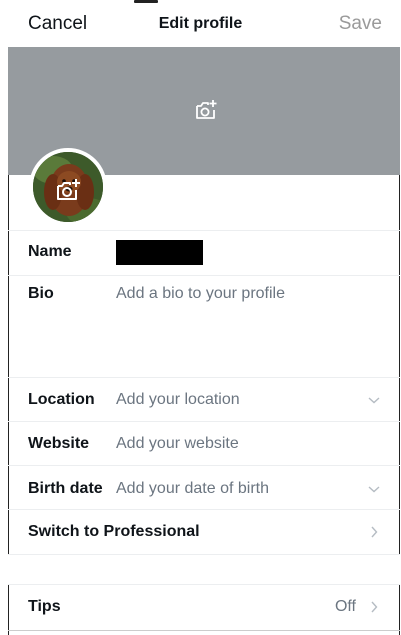 The width and height of the screenshot is (401, 635). I want to click on location-input: Add your location, so click(178, 400).